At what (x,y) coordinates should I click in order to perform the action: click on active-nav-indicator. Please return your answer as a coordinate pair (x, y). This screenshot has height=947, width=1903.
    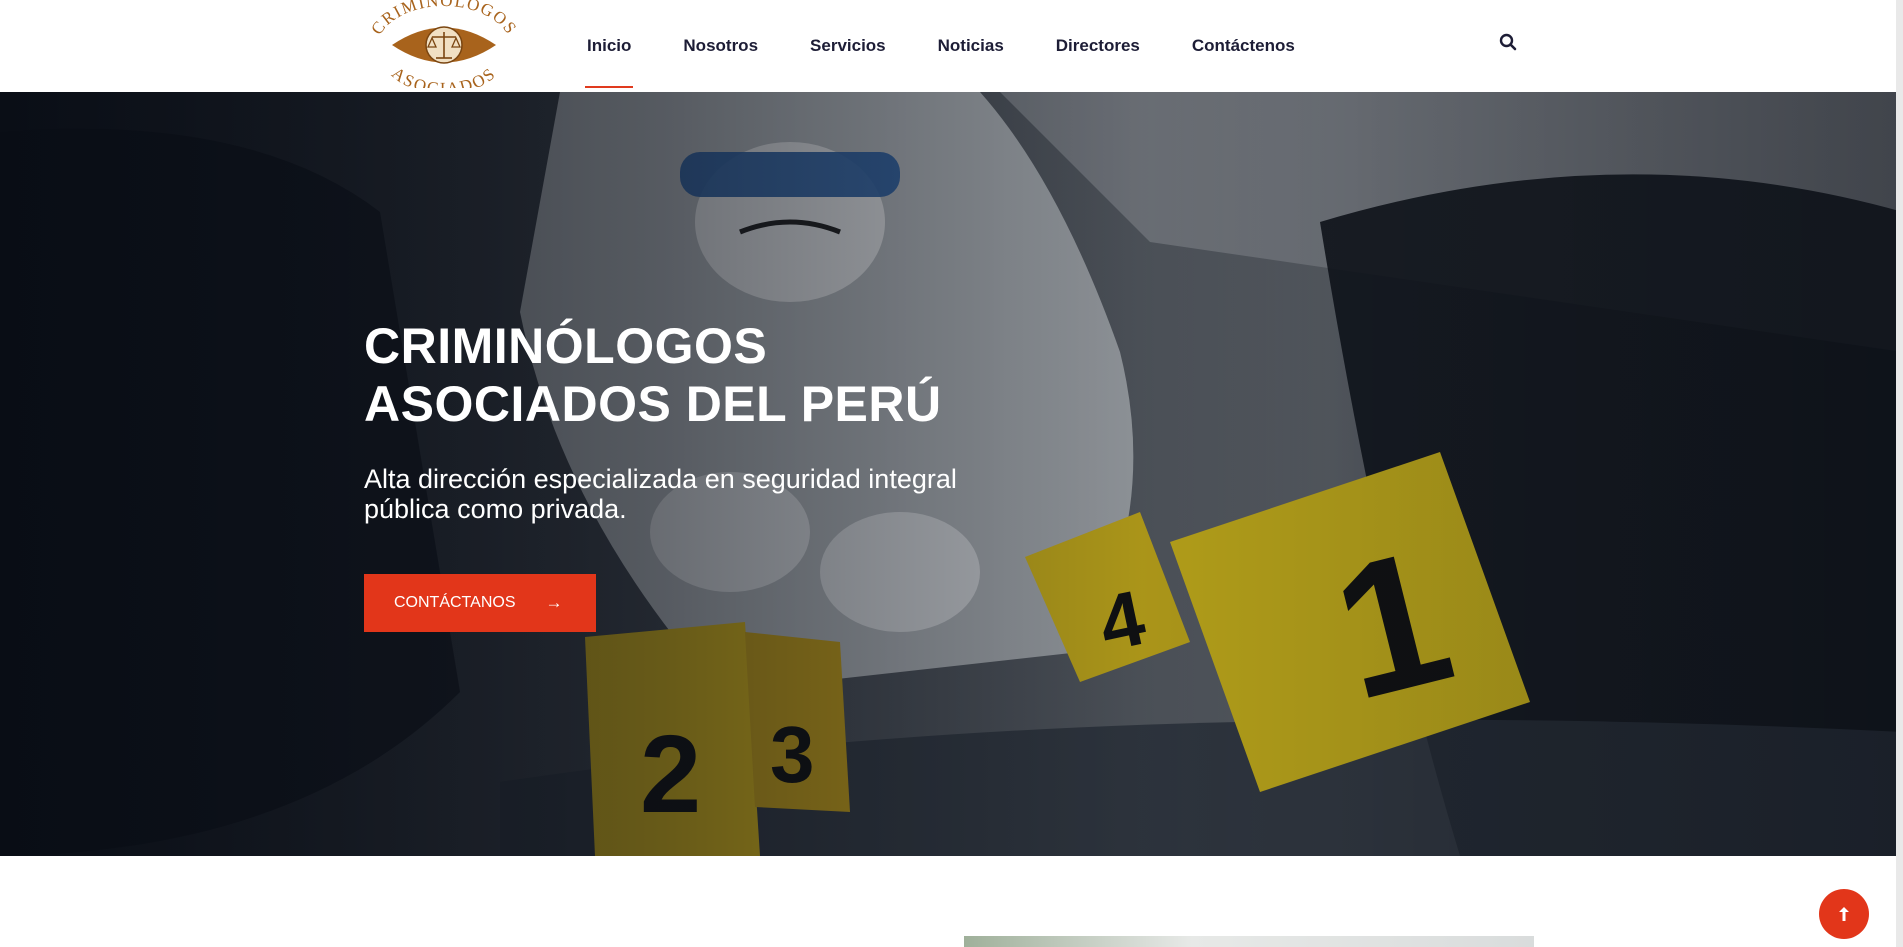
    Looking at the image, I should click on (609, 87).